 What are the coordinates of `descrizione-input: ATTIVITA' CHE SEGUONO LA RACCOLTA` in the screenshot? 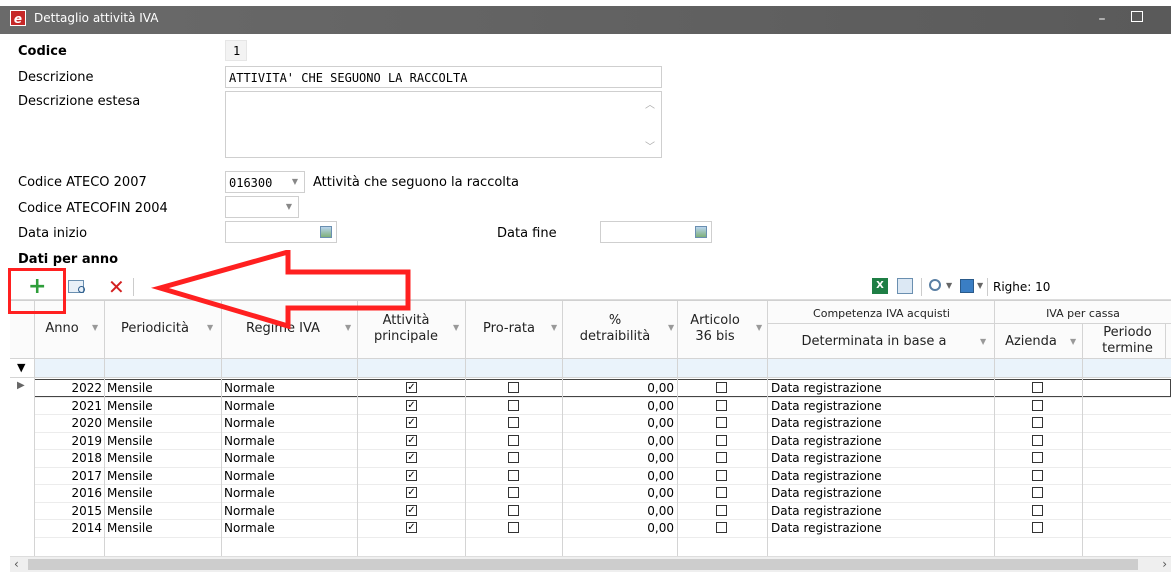 It's located at (443, 77).